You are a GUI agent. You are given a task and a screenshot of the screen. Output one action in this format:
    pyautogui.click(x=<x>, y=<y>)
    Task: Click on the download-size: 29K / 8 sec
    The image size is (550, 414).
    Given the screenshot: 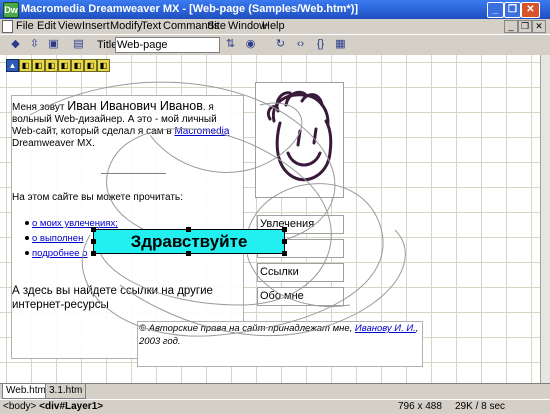 What is the action you would take?
    pyautogui.click(x=480, y=406)
    